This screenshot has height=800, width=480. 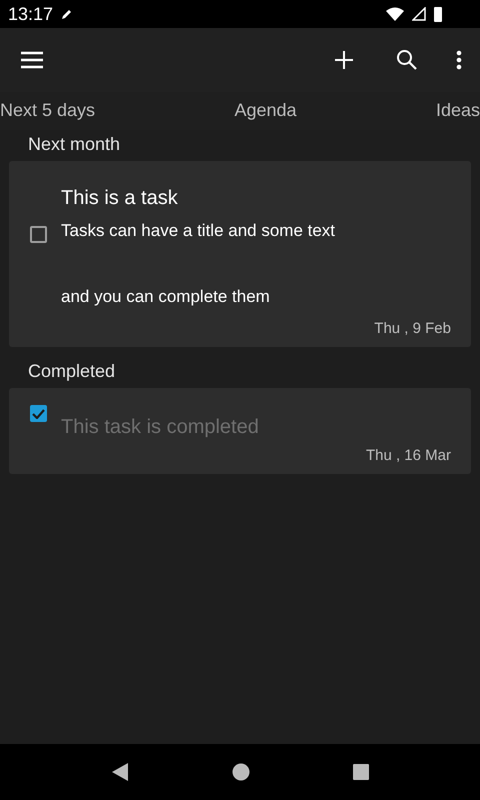 What do you see at coordinates (407, 60) in the screenshot?
I see `search-icon` at bounding box center [407, 60].